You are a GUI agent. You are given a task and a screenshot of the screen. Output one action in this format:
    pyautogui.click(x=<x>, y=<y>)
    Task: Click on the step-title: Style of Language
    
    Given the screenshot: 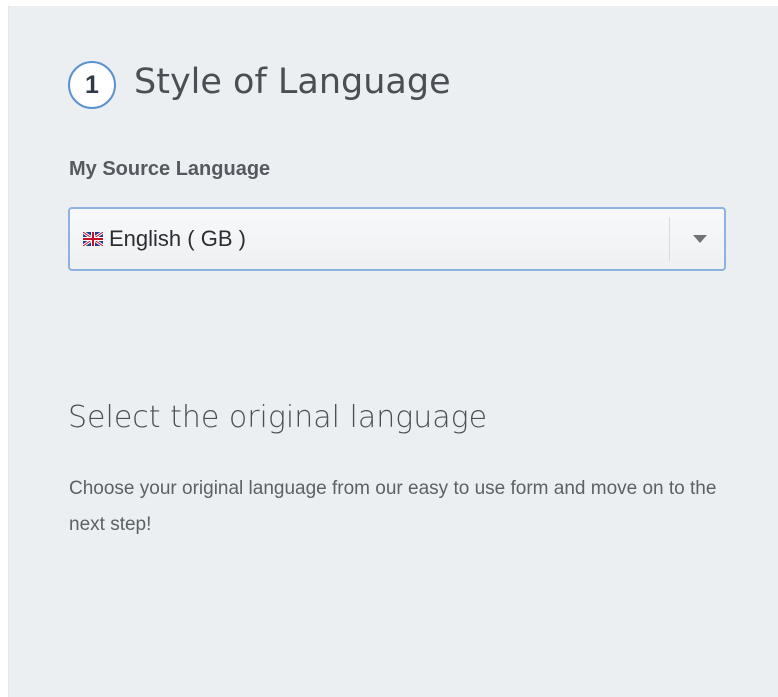 What is the action you would take?
    pyautogui.click(x=292, y=81)
    